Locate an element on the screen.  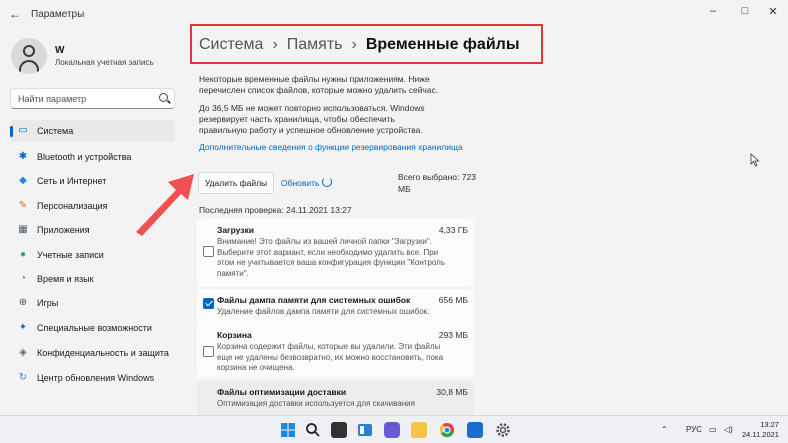
file-title: Корзина is located at coordinates (234, 335).